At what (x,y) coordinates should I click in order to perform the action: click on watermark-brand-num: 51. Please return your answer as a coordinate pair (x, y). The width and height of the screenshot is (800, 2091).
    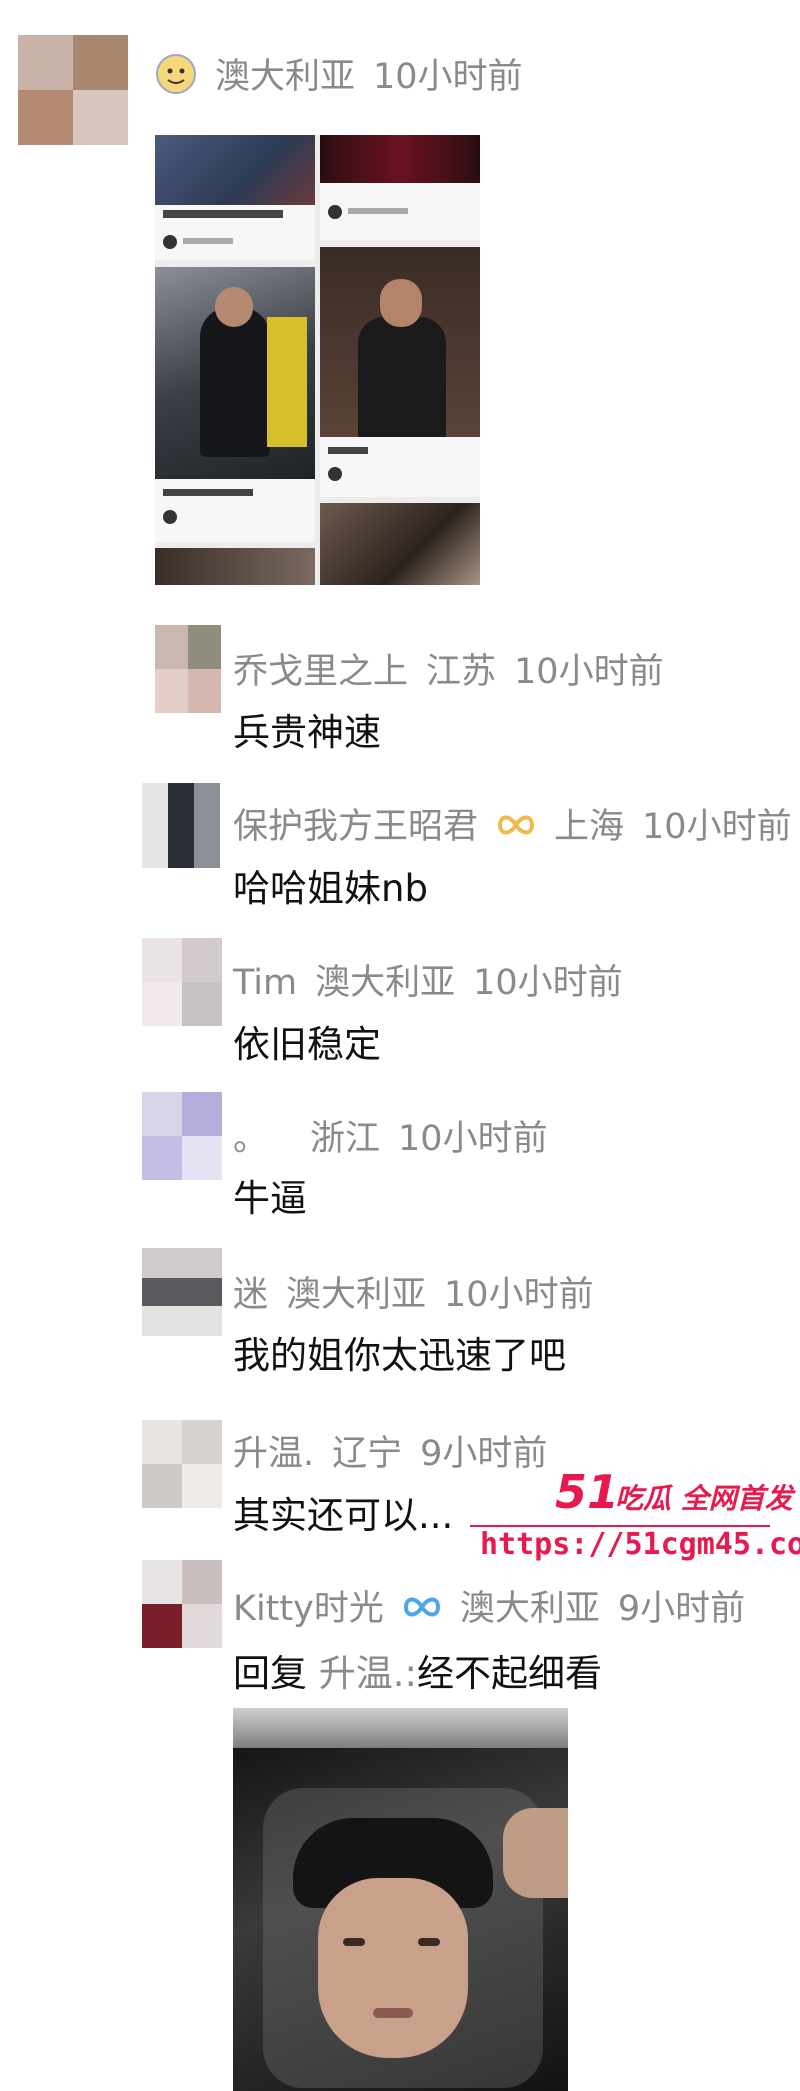
    Looking at the image, I should click on (587, 1492).